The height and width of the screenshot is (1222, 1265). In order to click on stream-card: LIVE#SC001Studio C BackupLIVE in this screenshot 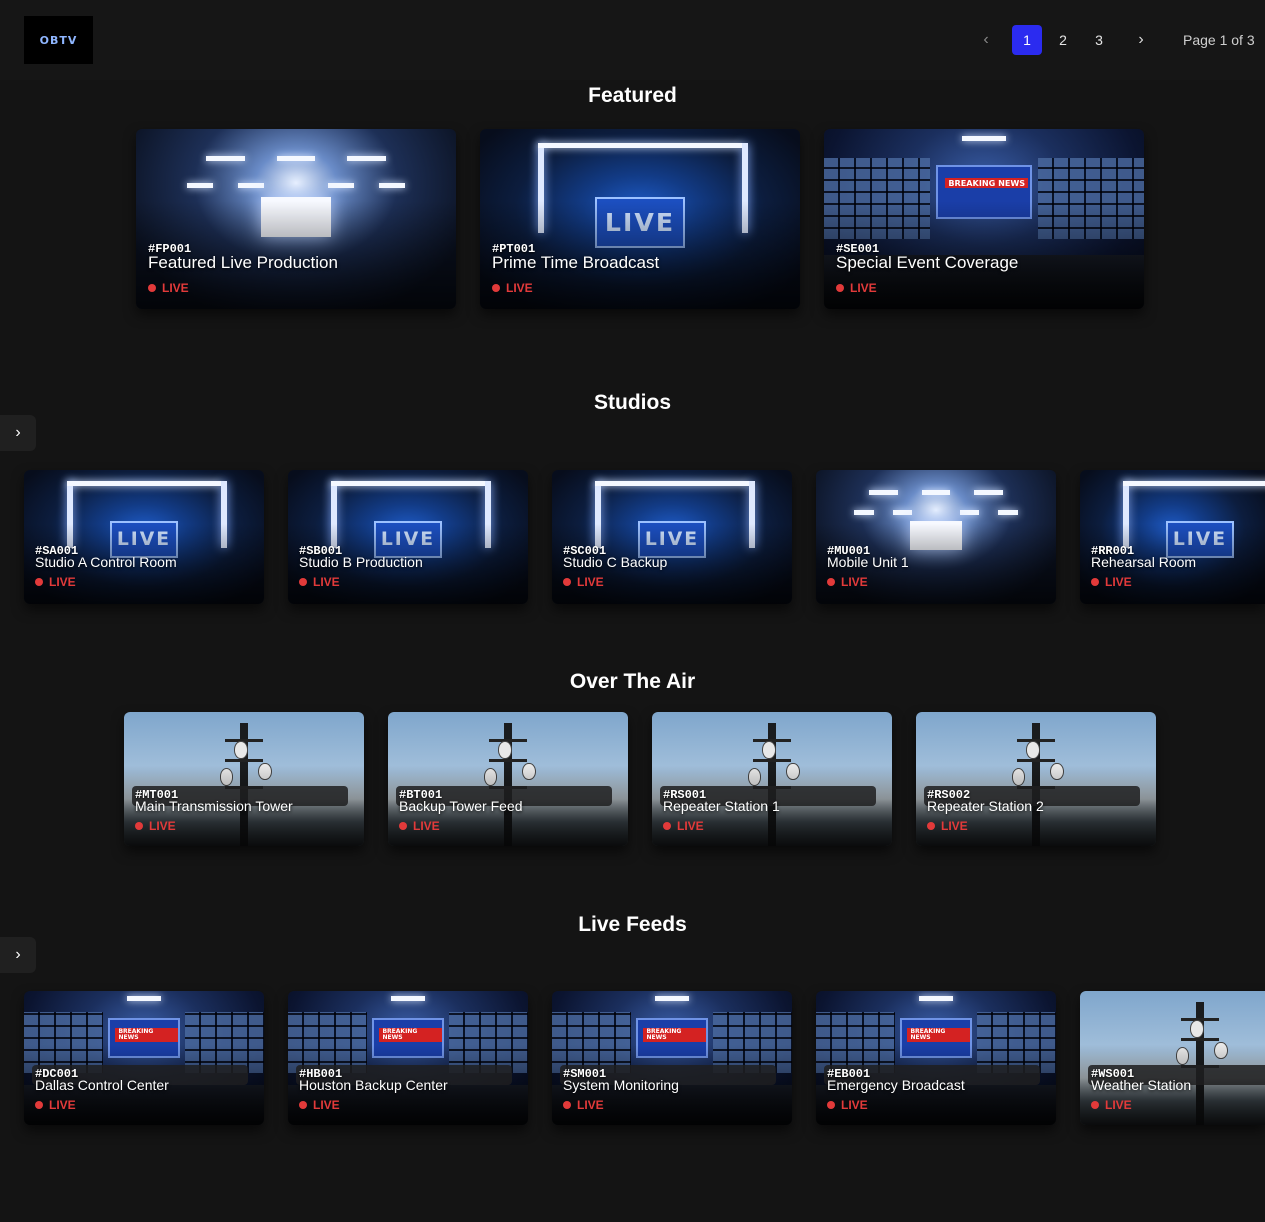, I will do `click(672, 537)`.